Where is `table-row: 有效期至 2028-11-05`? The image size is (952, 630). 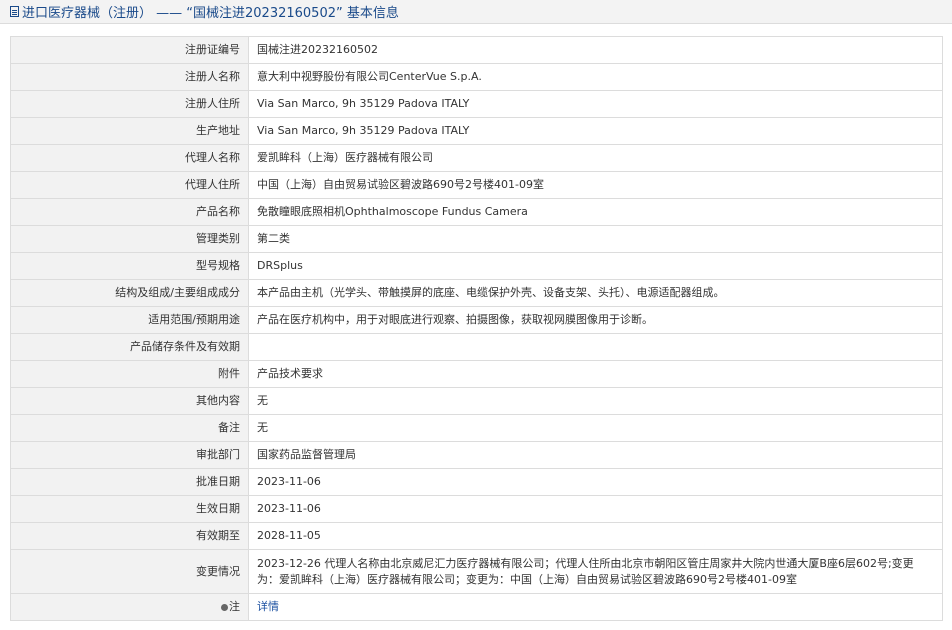
table-row: 有效期至 2028-11-05 is located at coordinates (476, 536).